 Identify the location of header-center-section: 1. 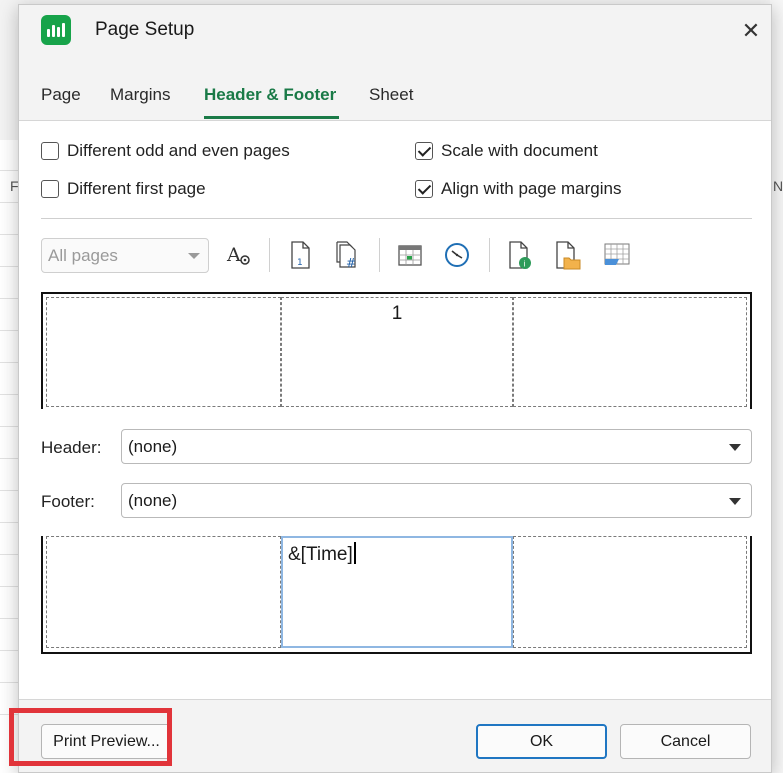
(397, 352).